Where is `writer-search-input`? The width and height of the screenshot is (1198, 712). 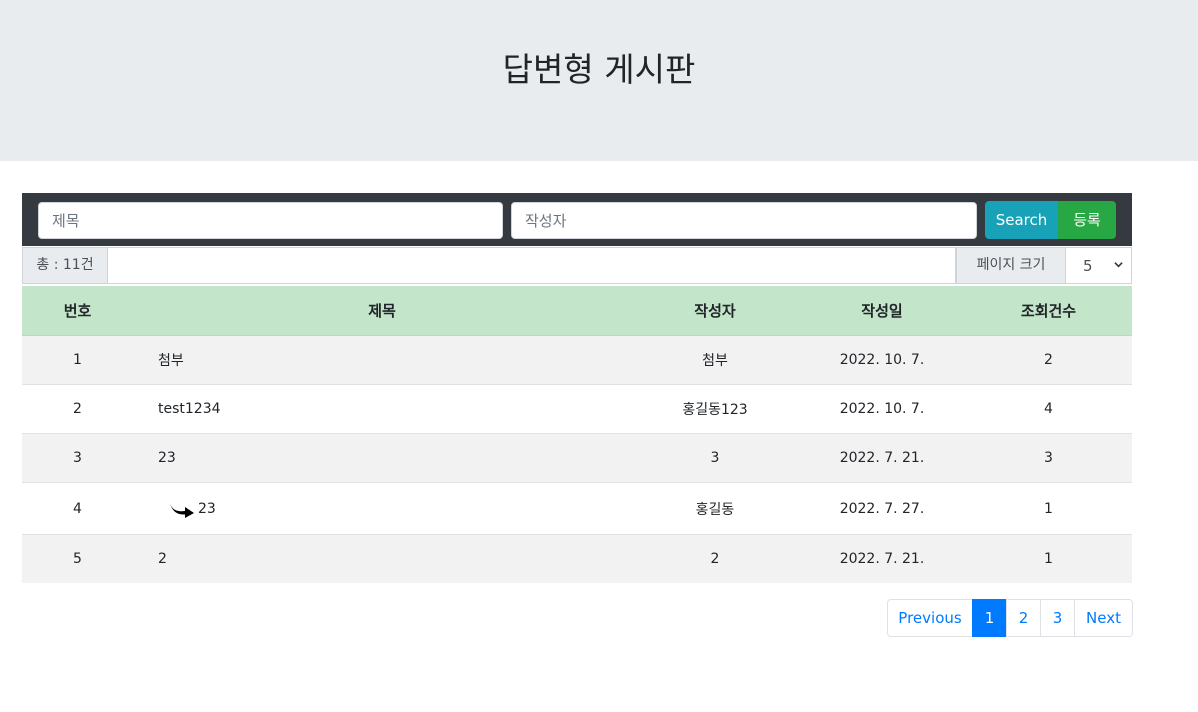
writer-search-input is located at coordinates (744, 220).